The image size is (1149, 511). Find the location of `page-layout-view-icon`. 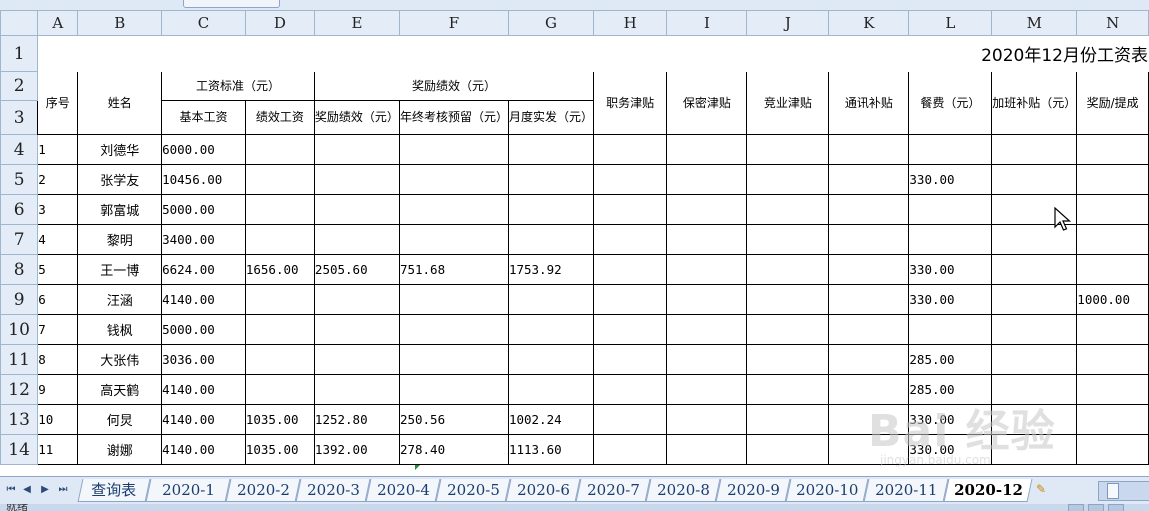

page-layout-view-icon is located at coordinates (1096, 507).